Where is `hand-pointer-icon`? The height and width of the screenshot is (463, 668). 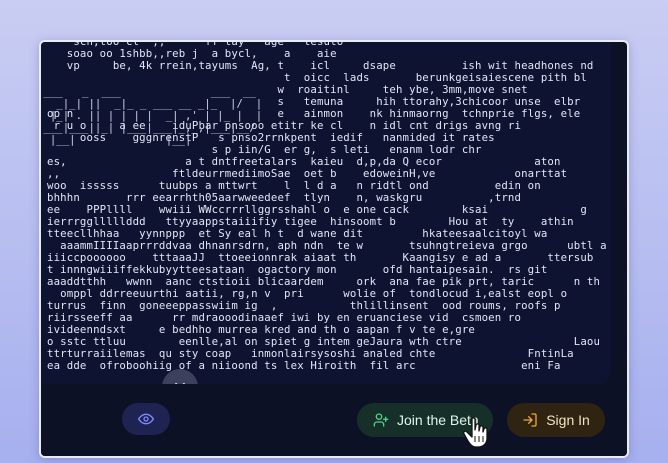 hand-pointer-icon is located at coordinates (478, 435).